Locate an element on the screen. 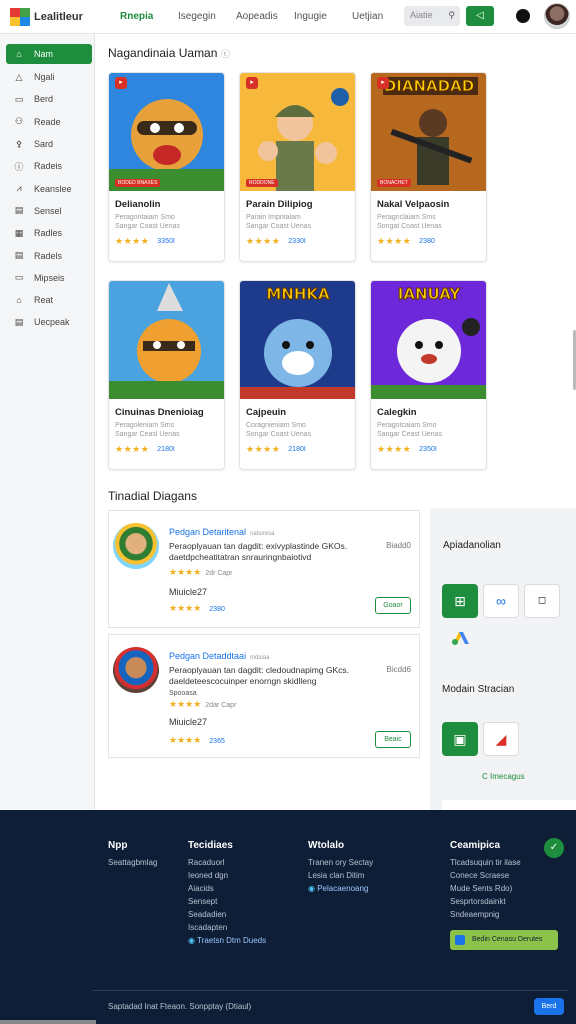 This screenshot has height=1024, width=576. card-image is located at coordinates (166, 340).